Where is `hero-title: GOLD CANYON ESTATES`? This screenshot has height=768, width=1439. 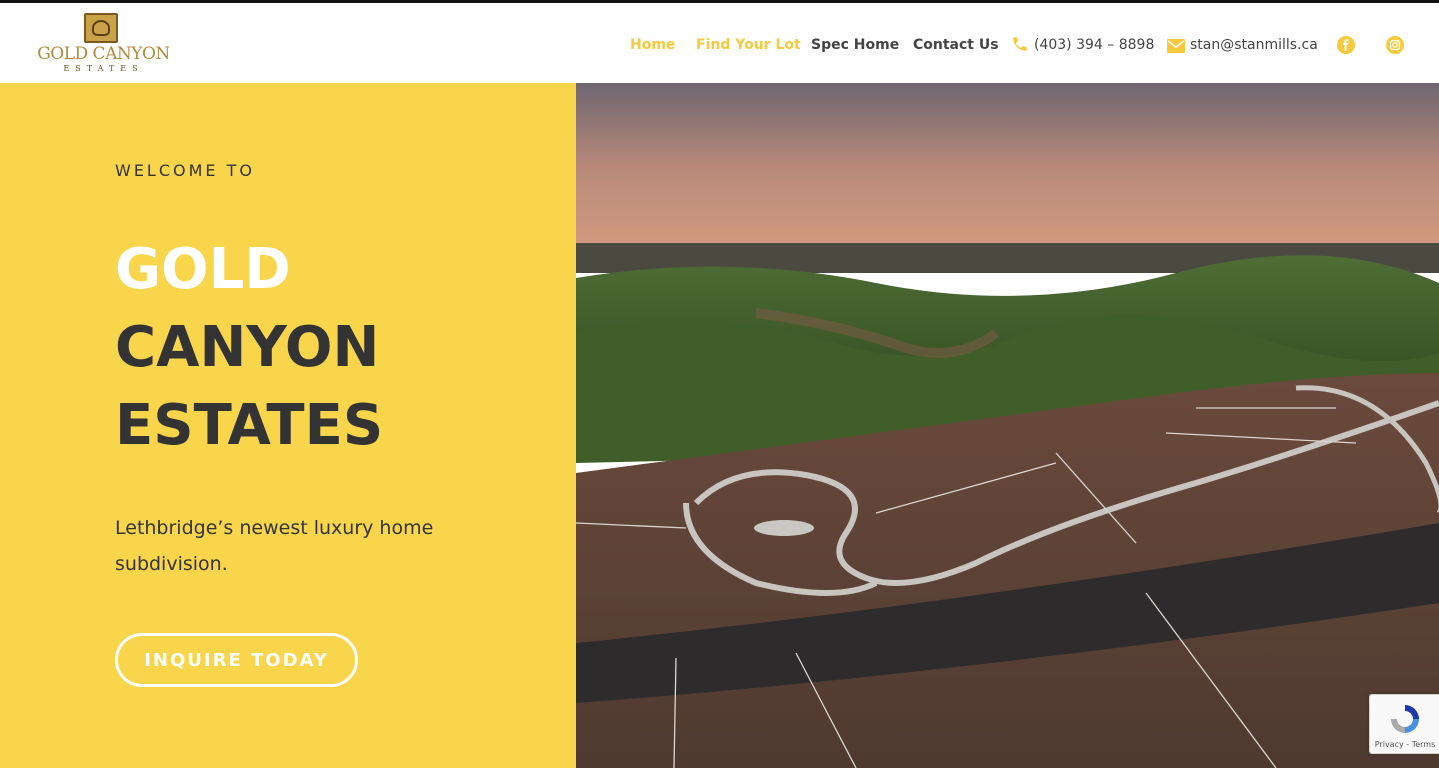
hero-title: GOLD CANYON ESTATES is located at coordinates (249, 348).